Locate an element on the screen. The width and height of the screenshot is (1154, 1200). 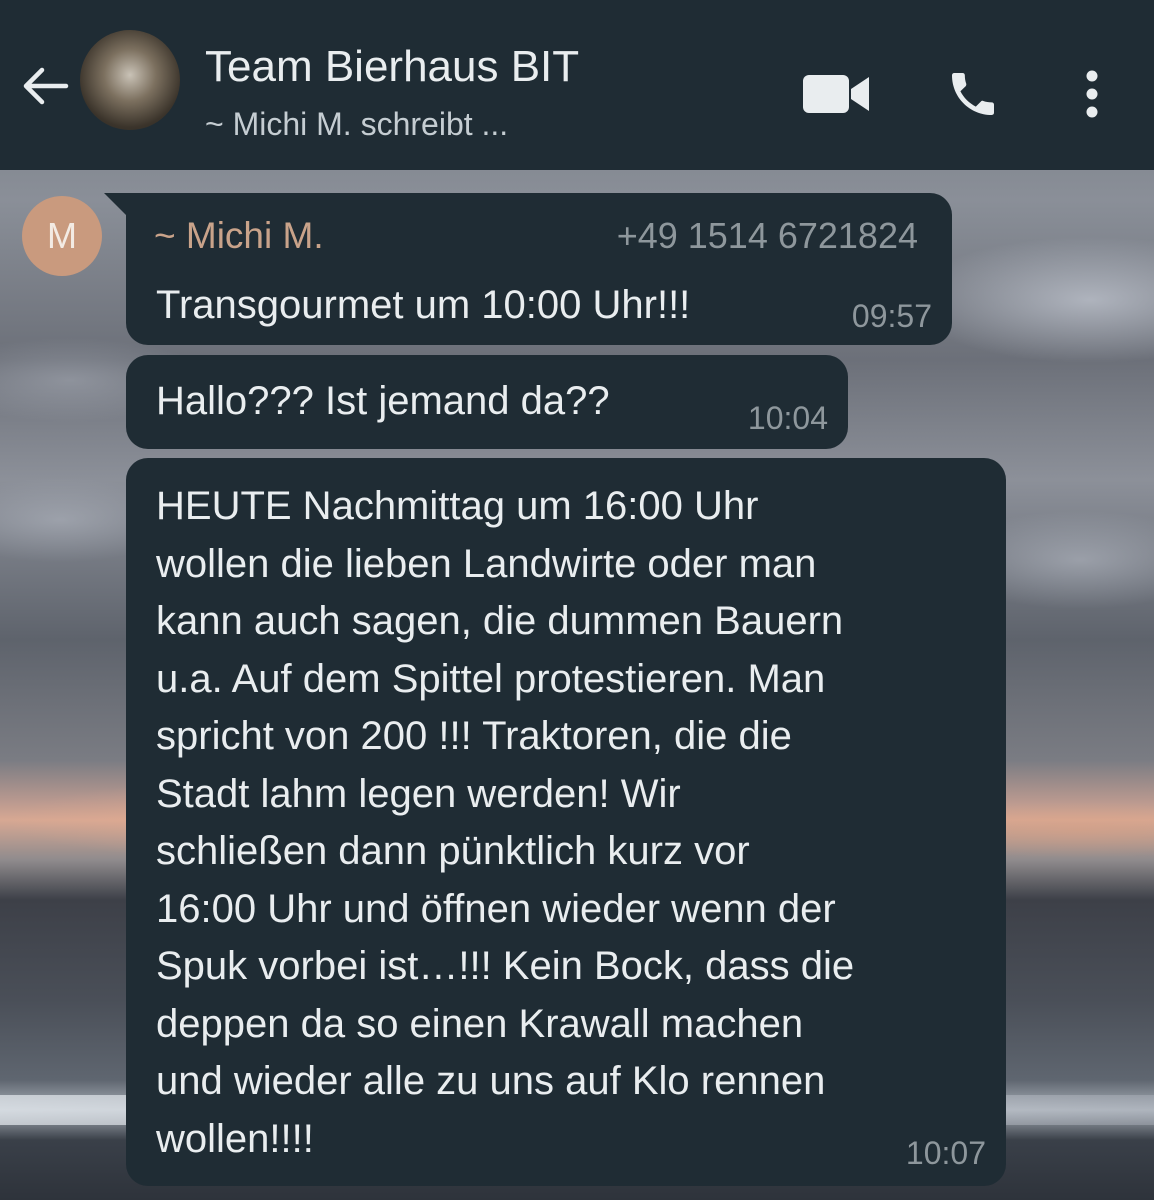
message-line: Spuk vorbei ist…!!! Kein Bock, dass die is located at coordinates (505, 966).